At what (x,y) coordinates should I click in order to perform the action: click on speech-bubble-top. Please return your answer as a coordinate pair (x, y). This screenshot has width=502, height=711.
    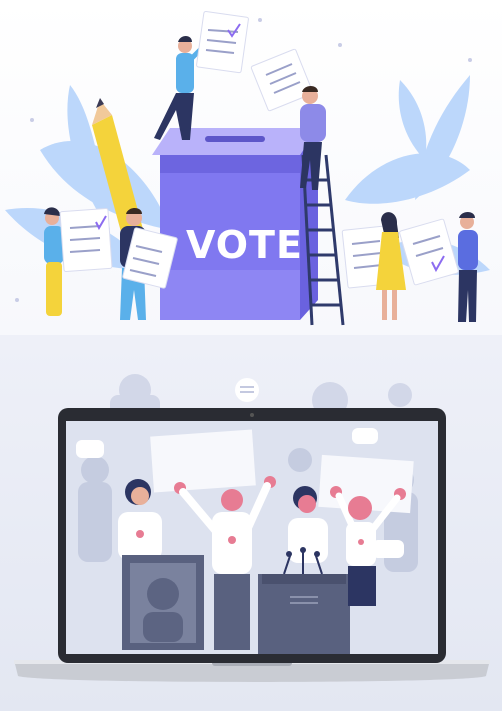
    Looking at the image, I should click on (247, 390).